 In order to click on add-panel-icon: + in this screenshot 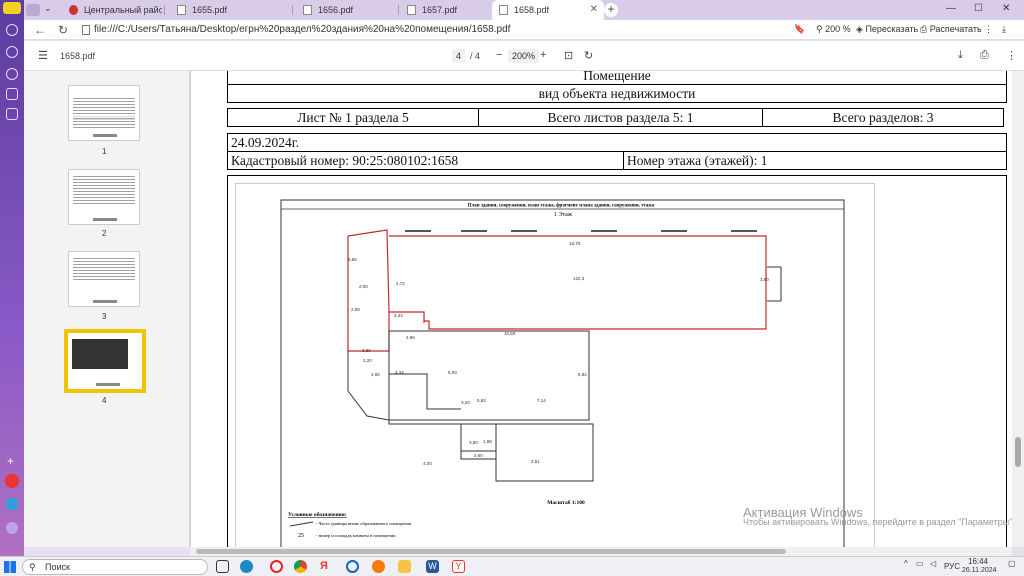, I will do `click(10, 461)`.